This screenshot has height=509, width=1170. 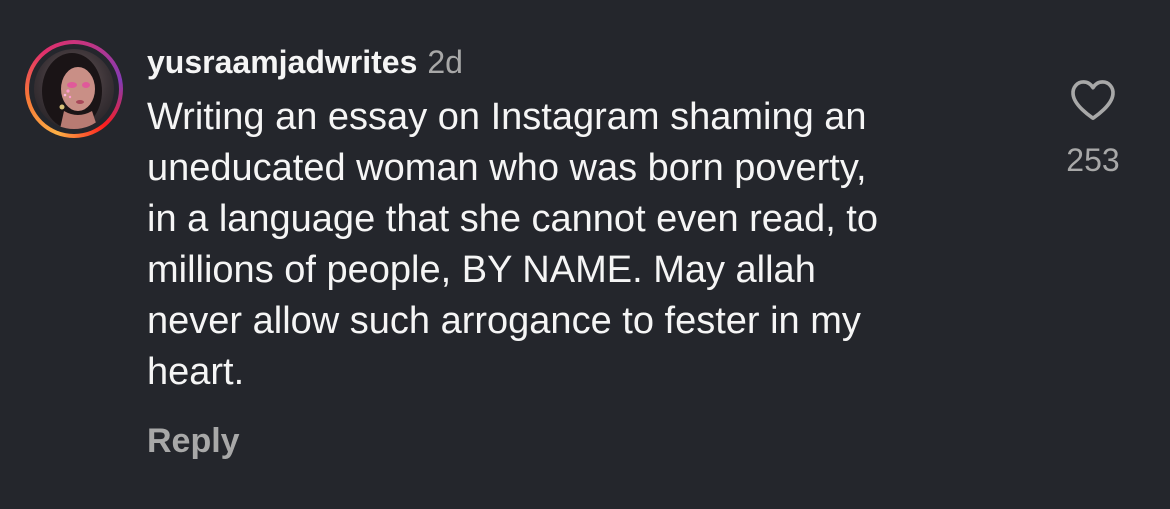 I want to click on avatar-story-ring, so click(x=74, y=89).